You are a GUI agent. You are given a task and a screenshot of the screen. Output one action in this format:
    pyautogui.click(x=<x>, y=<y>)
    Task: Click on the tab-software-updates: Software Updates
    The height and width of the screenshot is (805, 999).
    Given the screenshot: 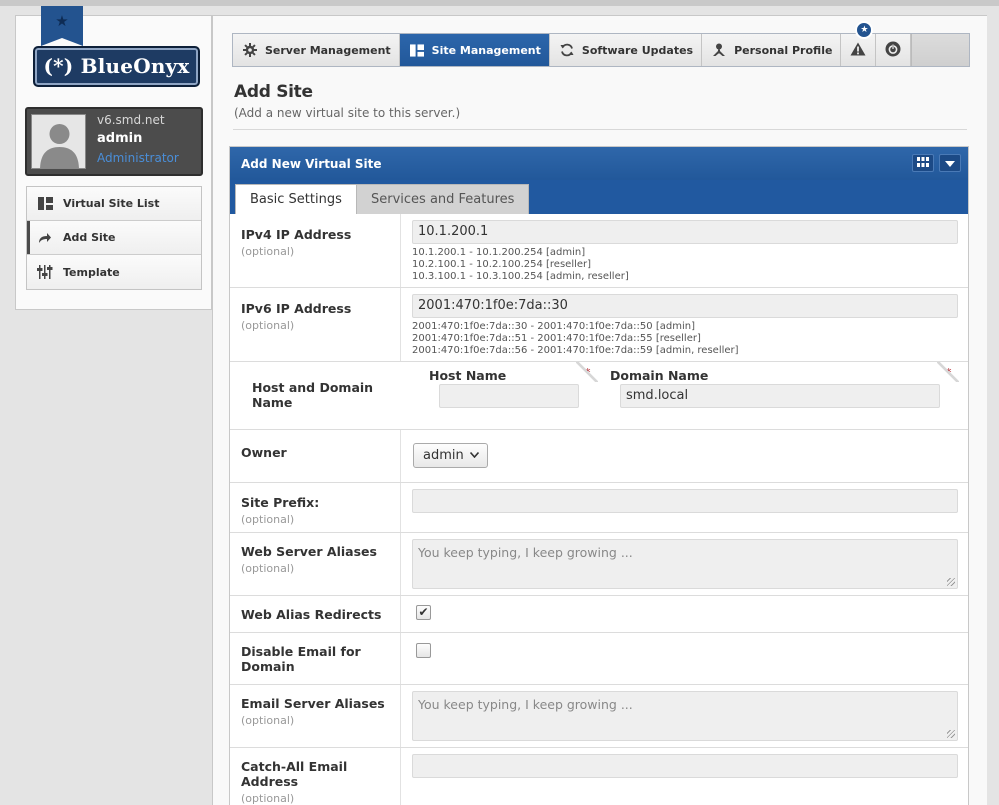 What is the action you would take?
    pyautogui.click(x=626, y=50)
    